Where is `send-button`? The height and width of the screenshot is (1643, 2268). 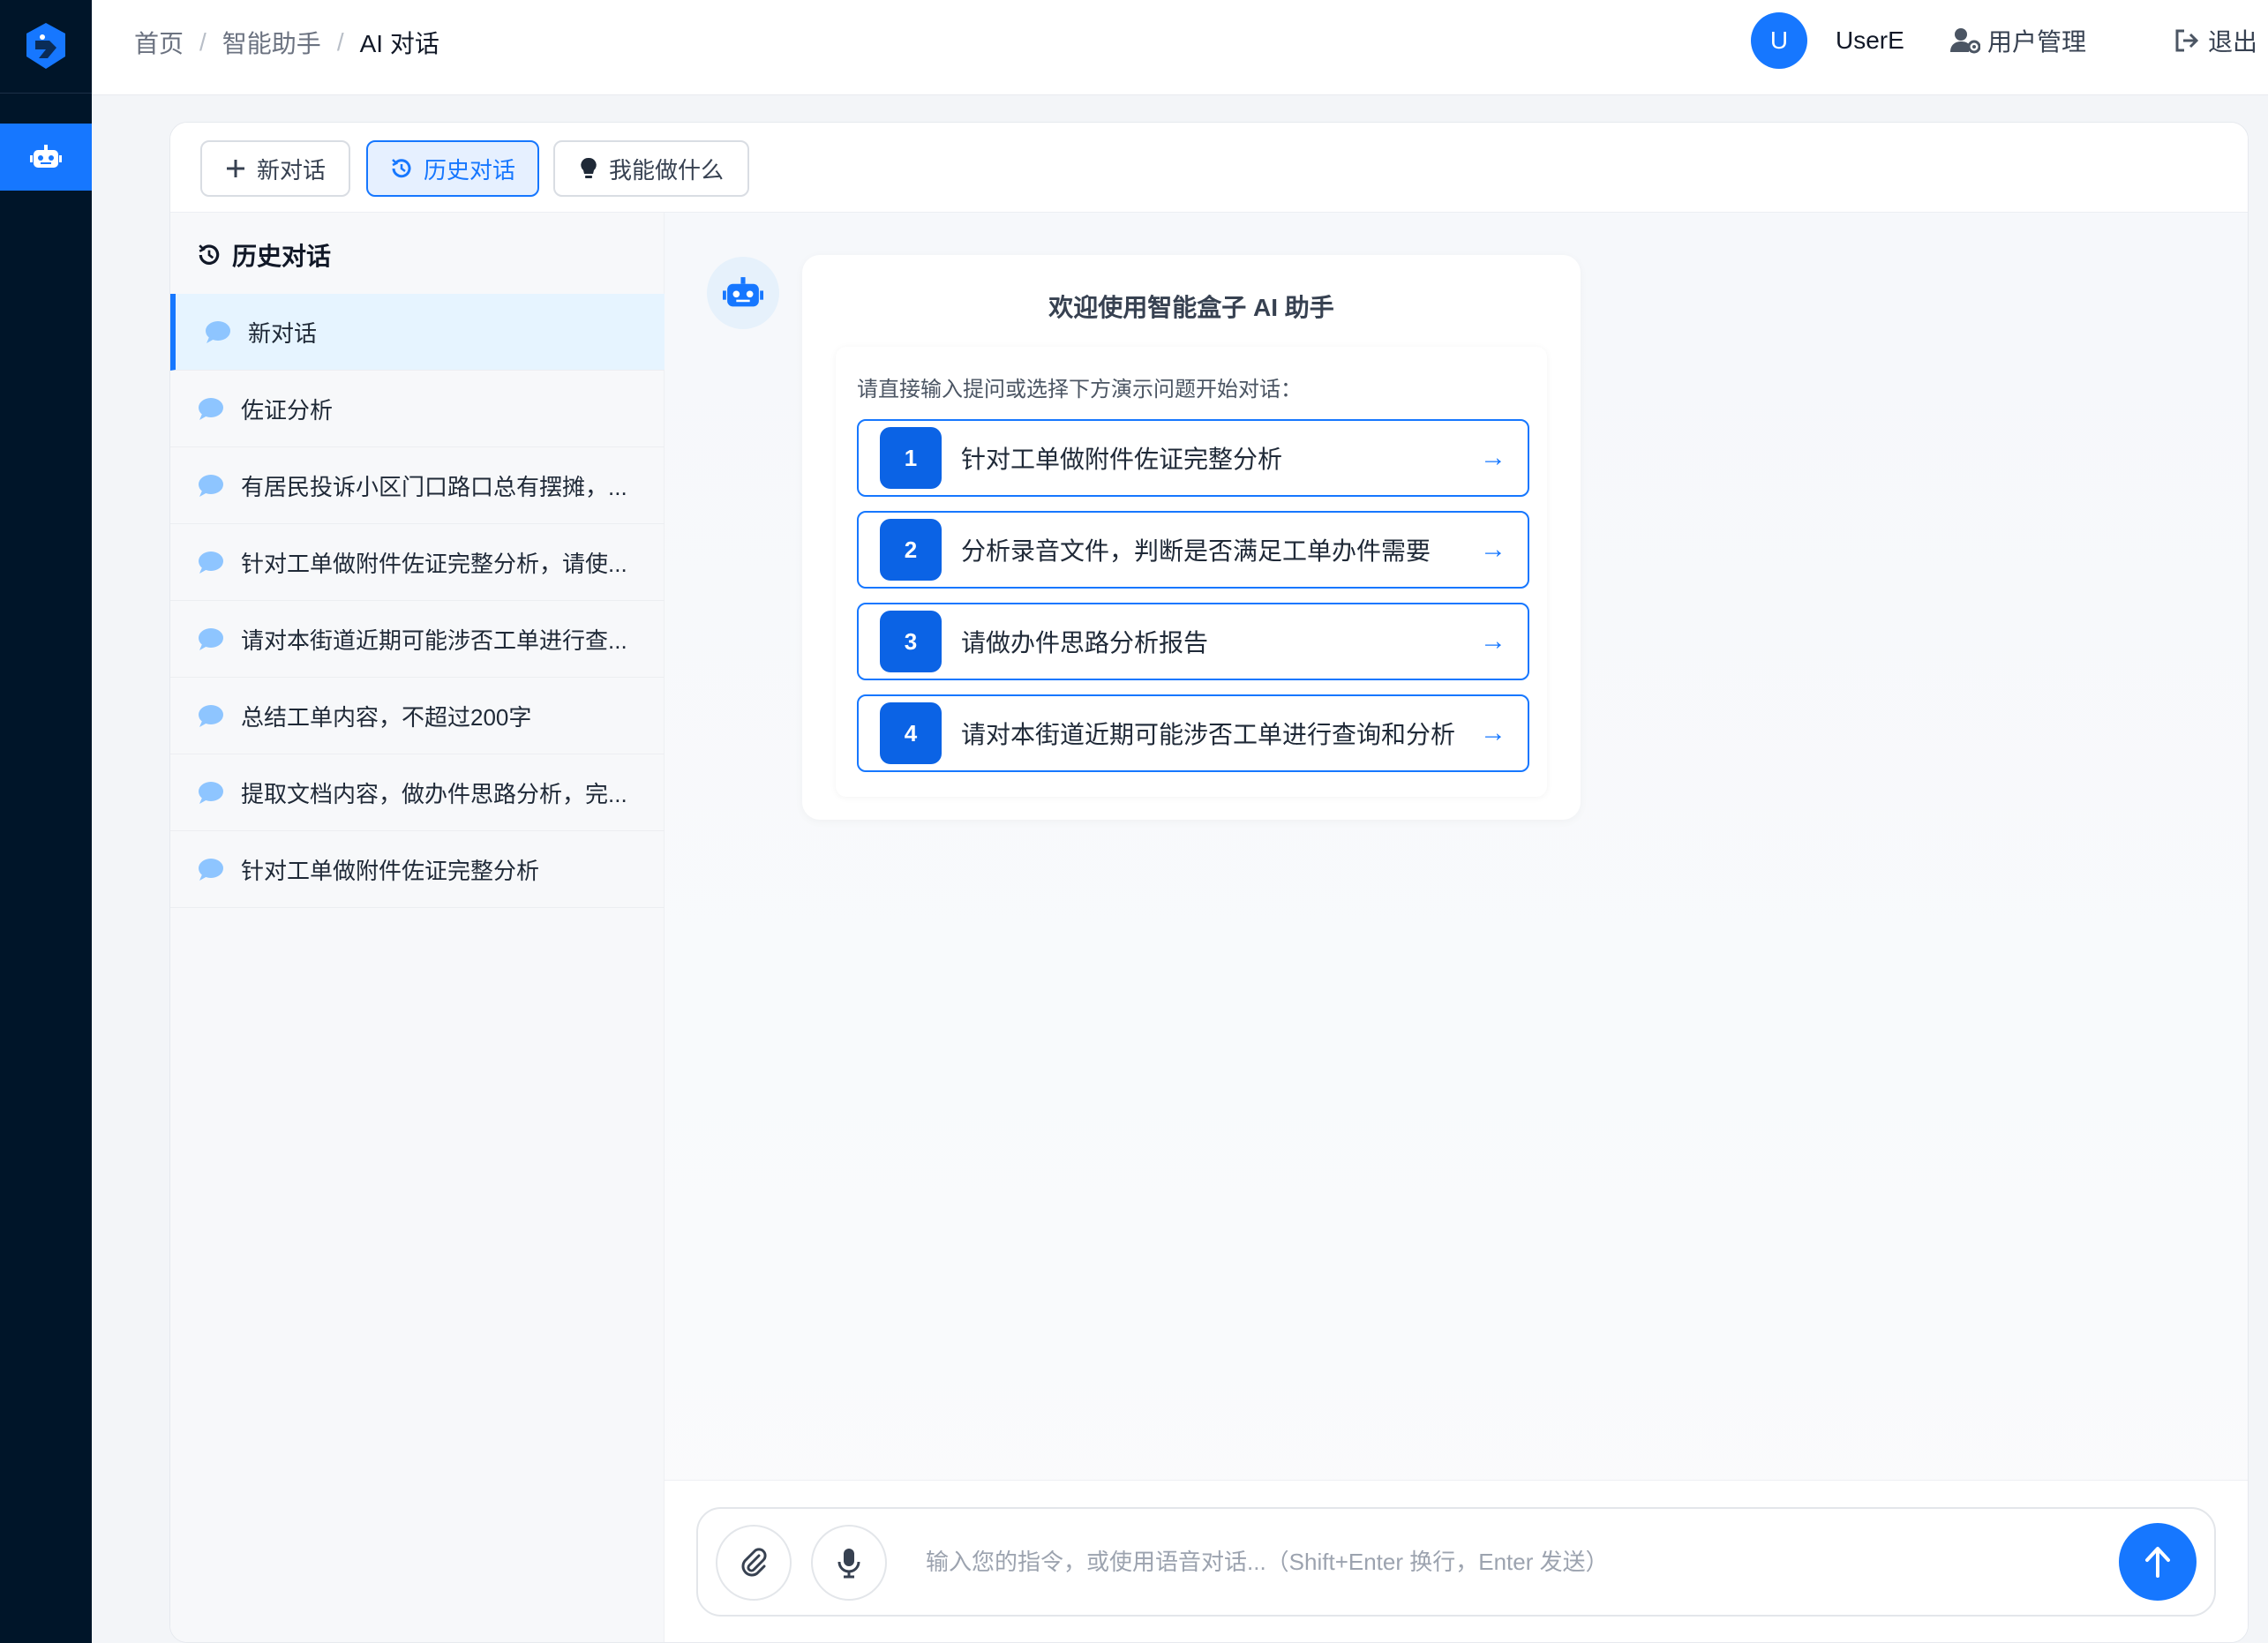
send-button is located at coordinates (2158, 1562).